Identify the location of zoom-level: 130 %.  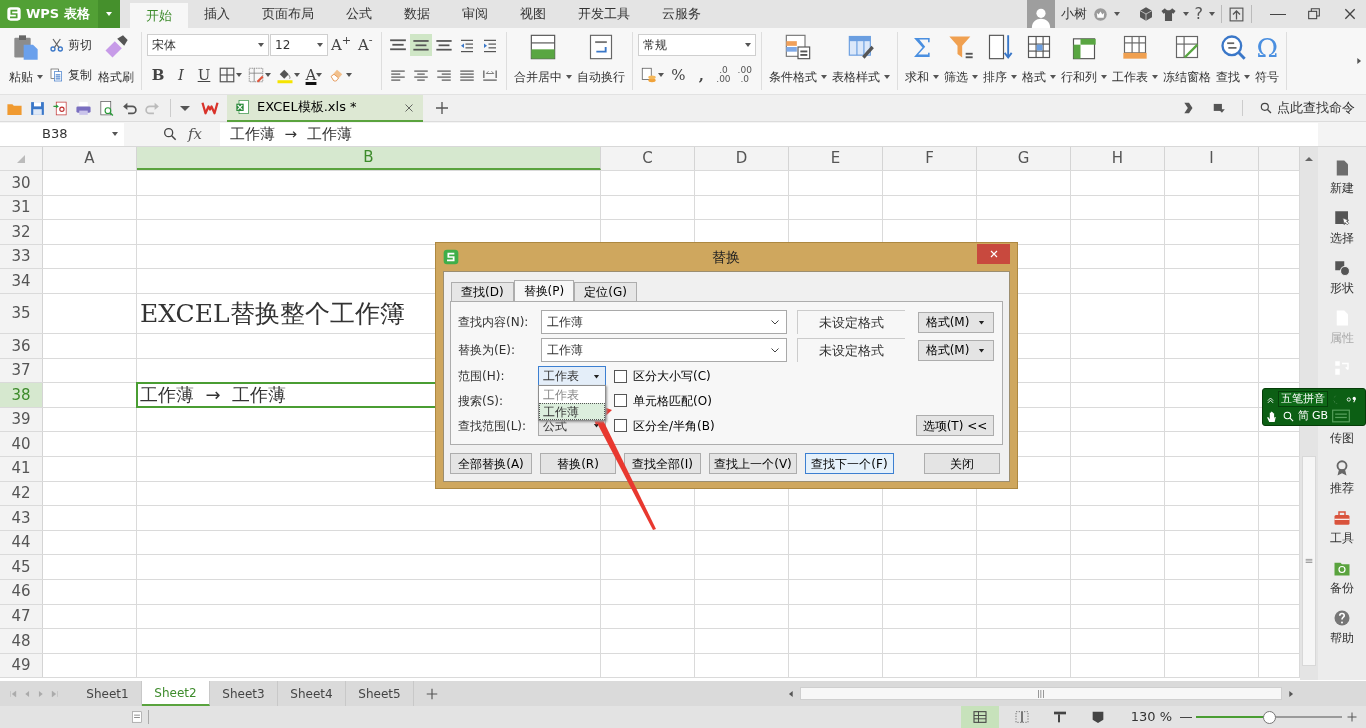
(1151, 717).